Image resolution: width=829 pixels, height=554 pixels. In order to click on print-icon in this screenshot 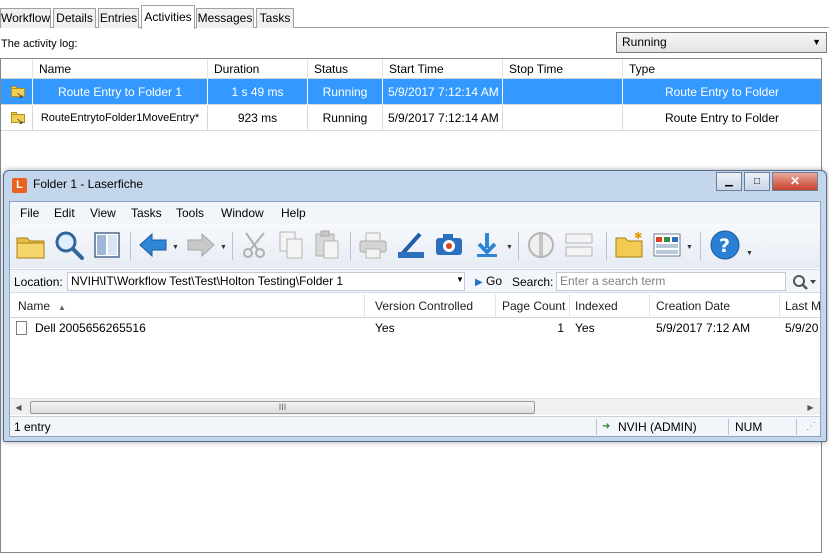, I will do `click(373, 245)`.